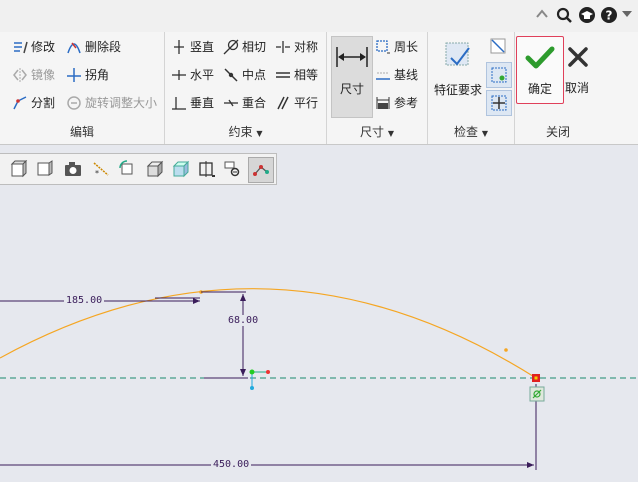 Image resolution: width=638 pixels, height=482 pixels. Describe the element at coordinates (377, 131) in the screenshot. I see `group-dimension-label: 尺寸 ▼` at that location.